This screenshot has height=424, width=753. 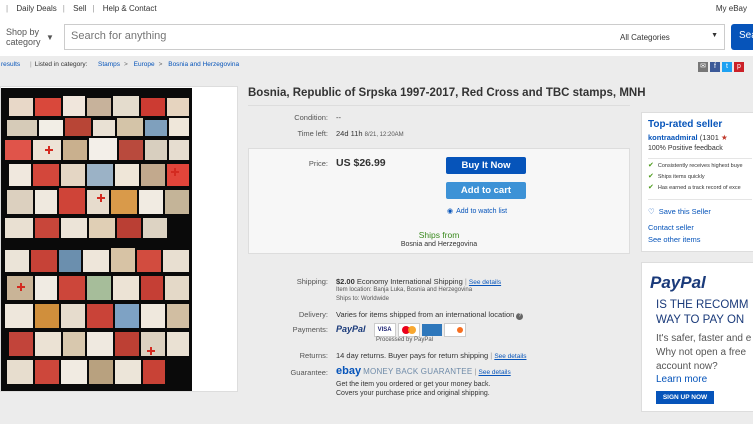 I want to click on shipping-label: Shipping:, so click(x=312, y=281).